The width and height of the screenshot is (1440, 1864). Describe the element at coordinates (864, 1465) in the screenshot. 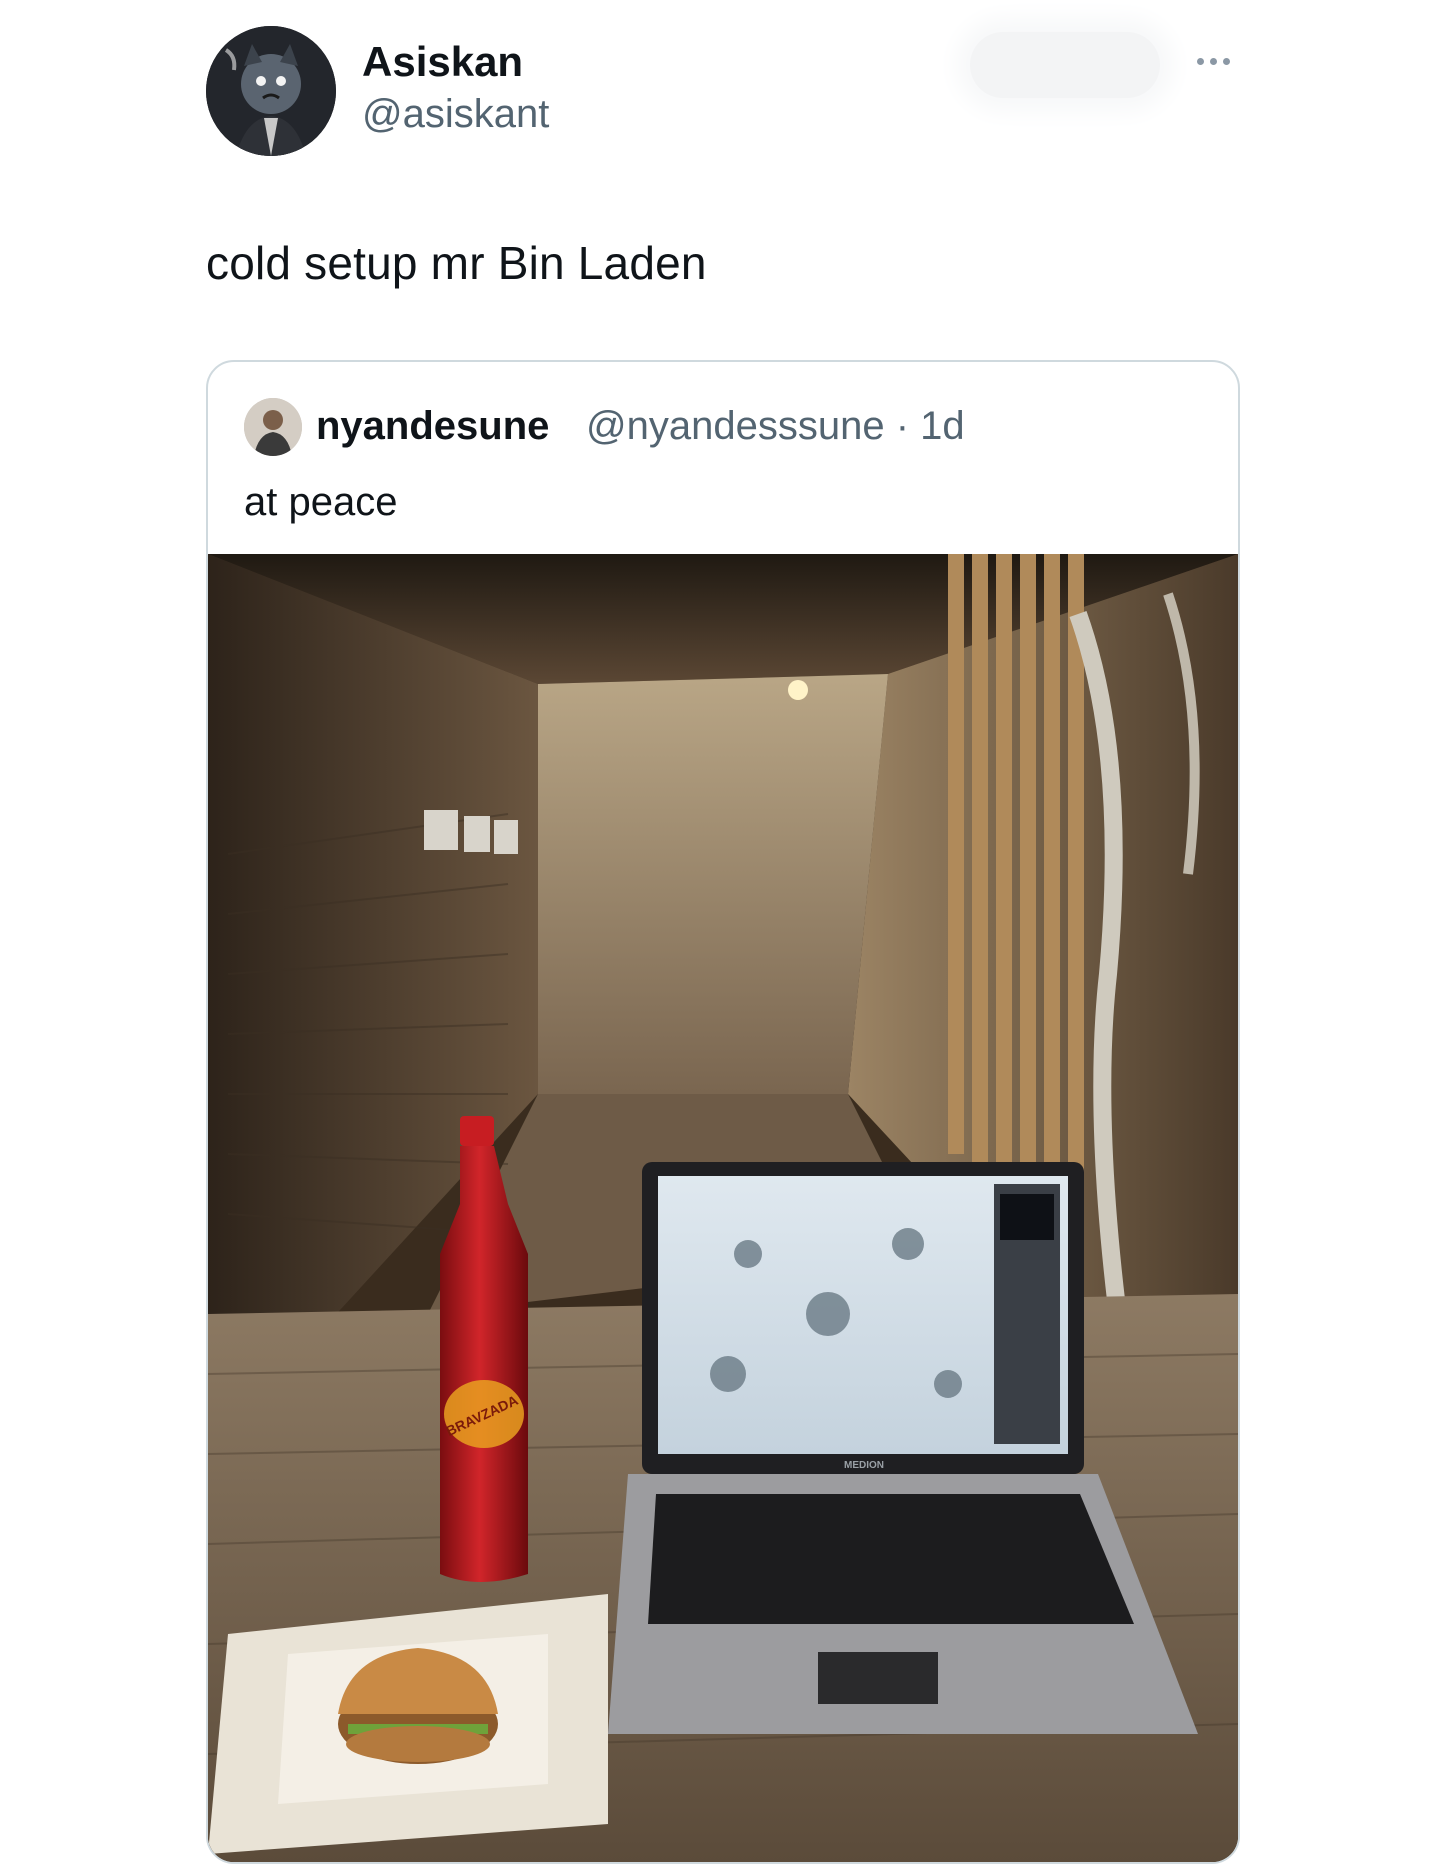

I see `laptop-brand: MEDION` at that location.